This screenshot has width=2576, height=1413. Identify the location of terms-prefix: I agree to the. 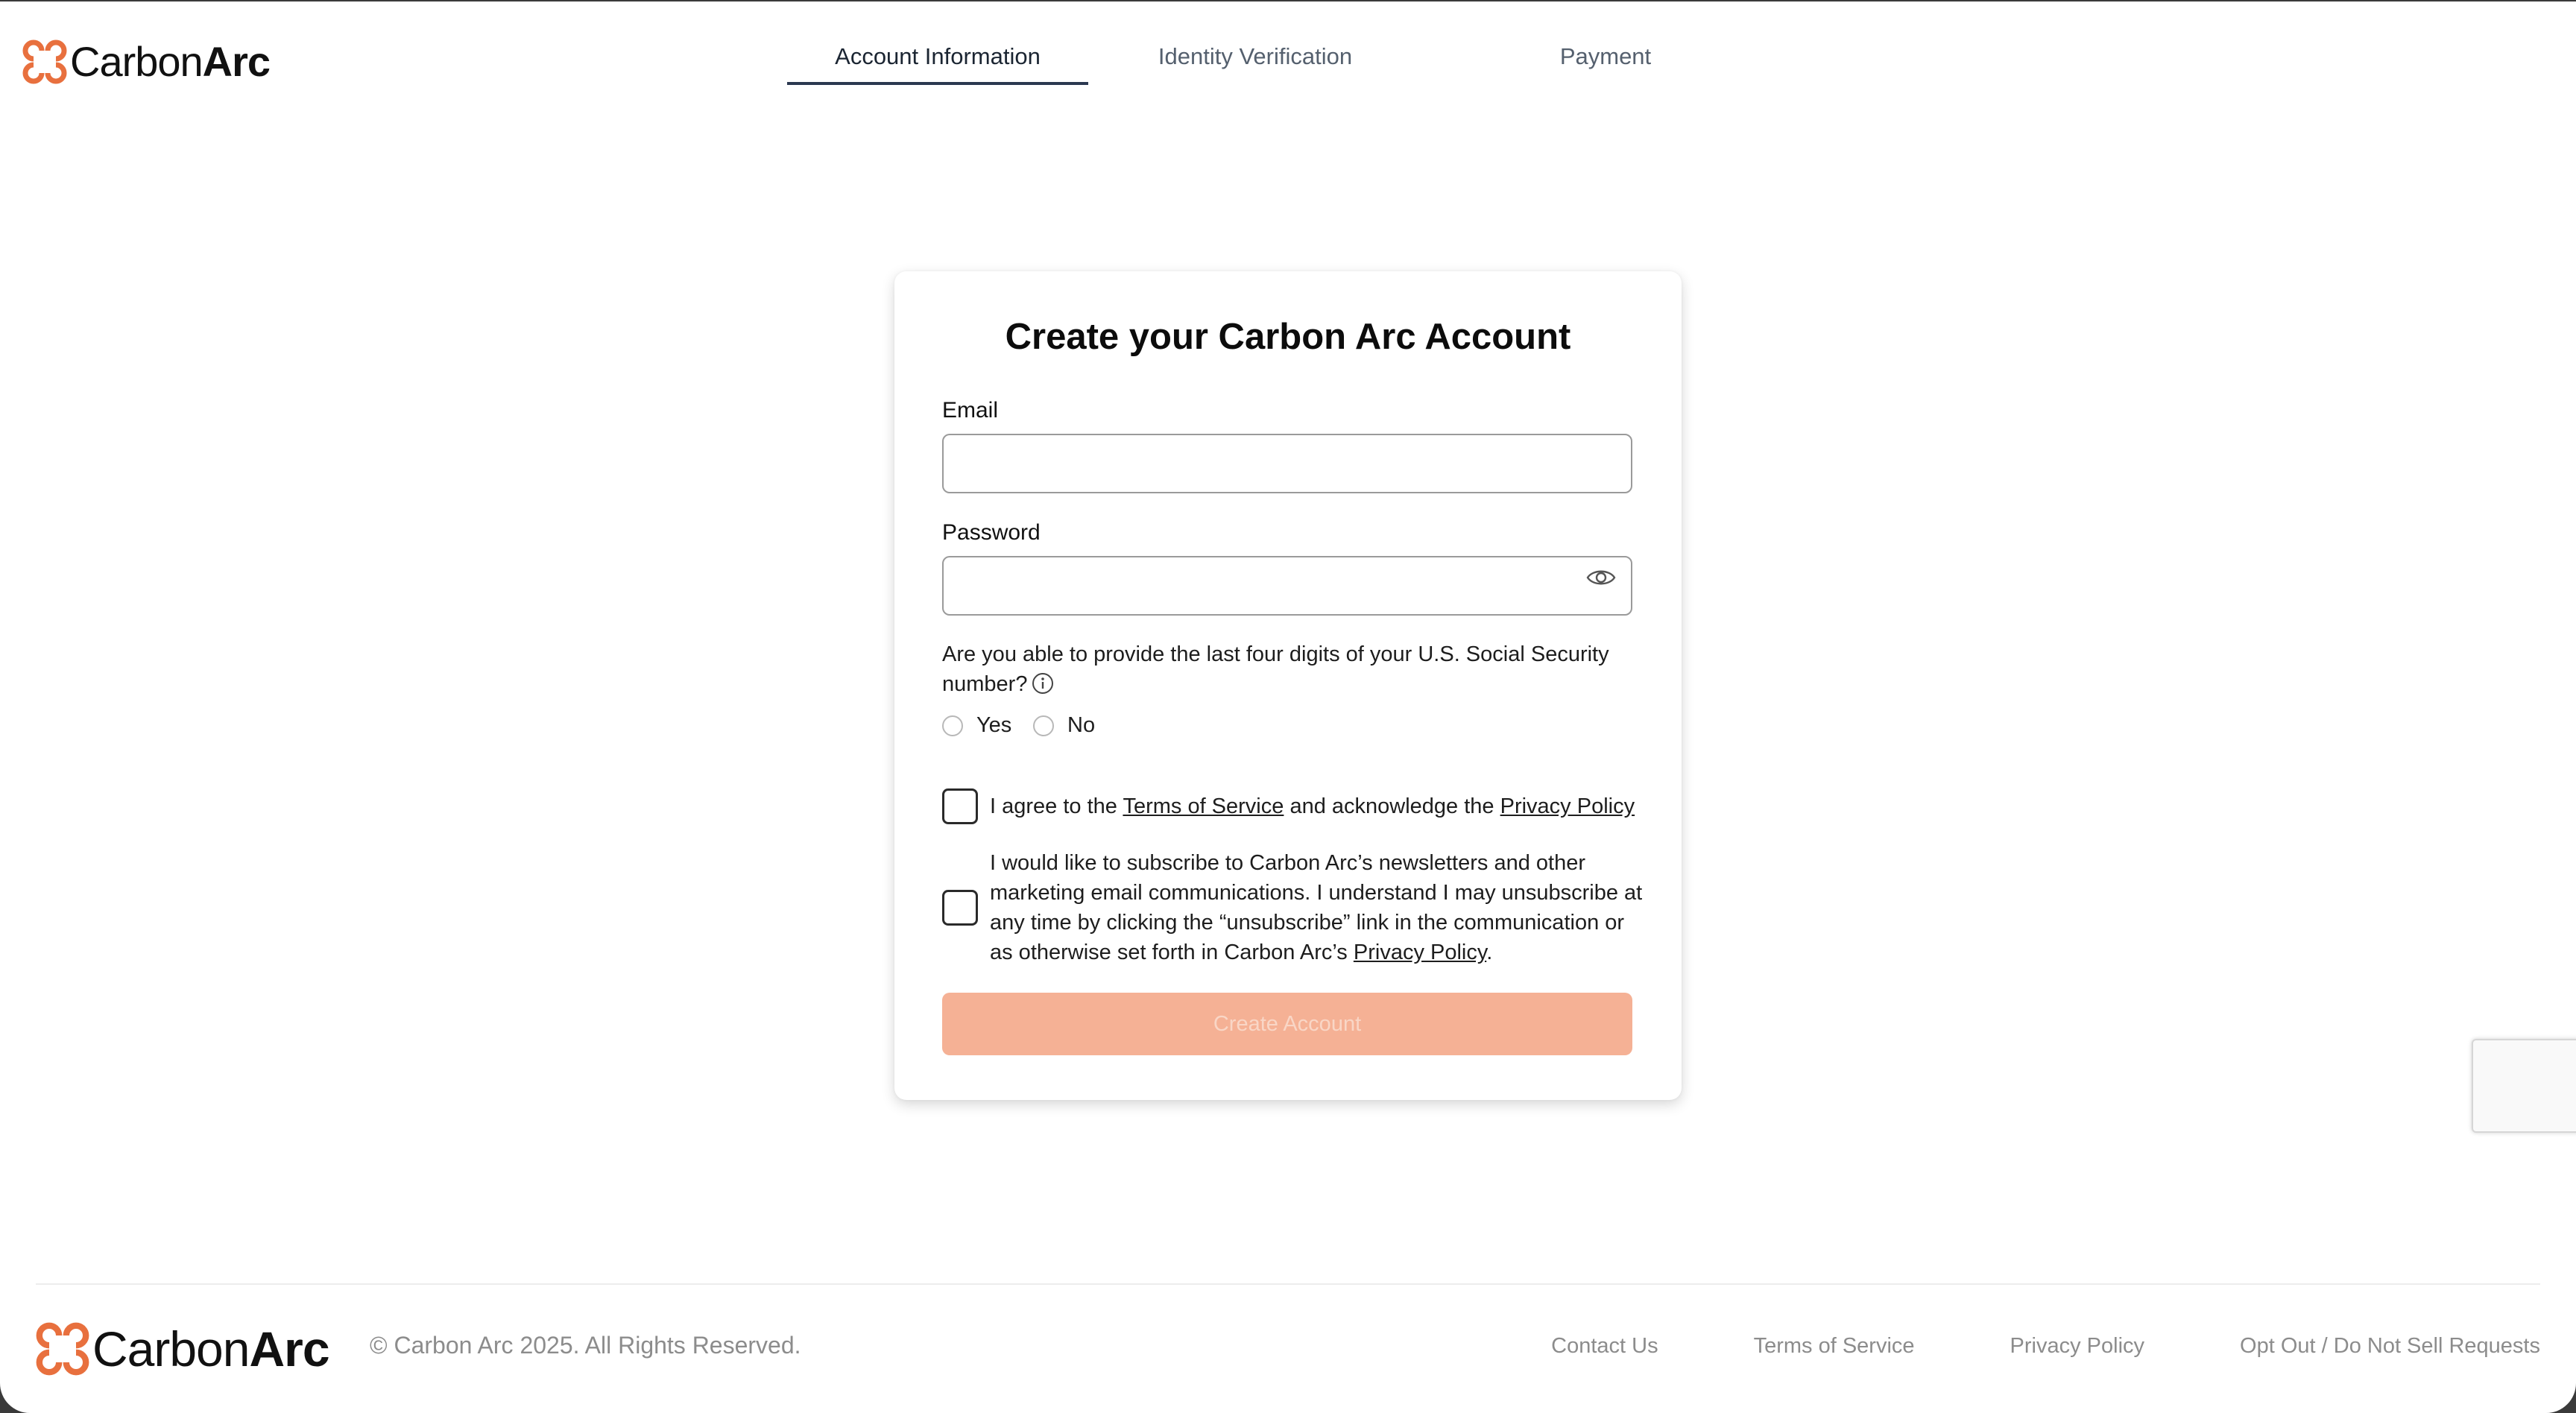
(1056, 806).